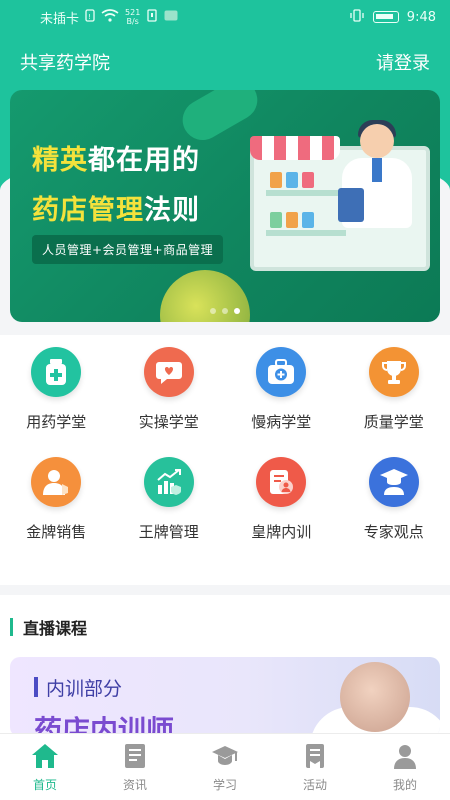 The image size is (450, 800). I want to click on store-awning, so click(295, 148).